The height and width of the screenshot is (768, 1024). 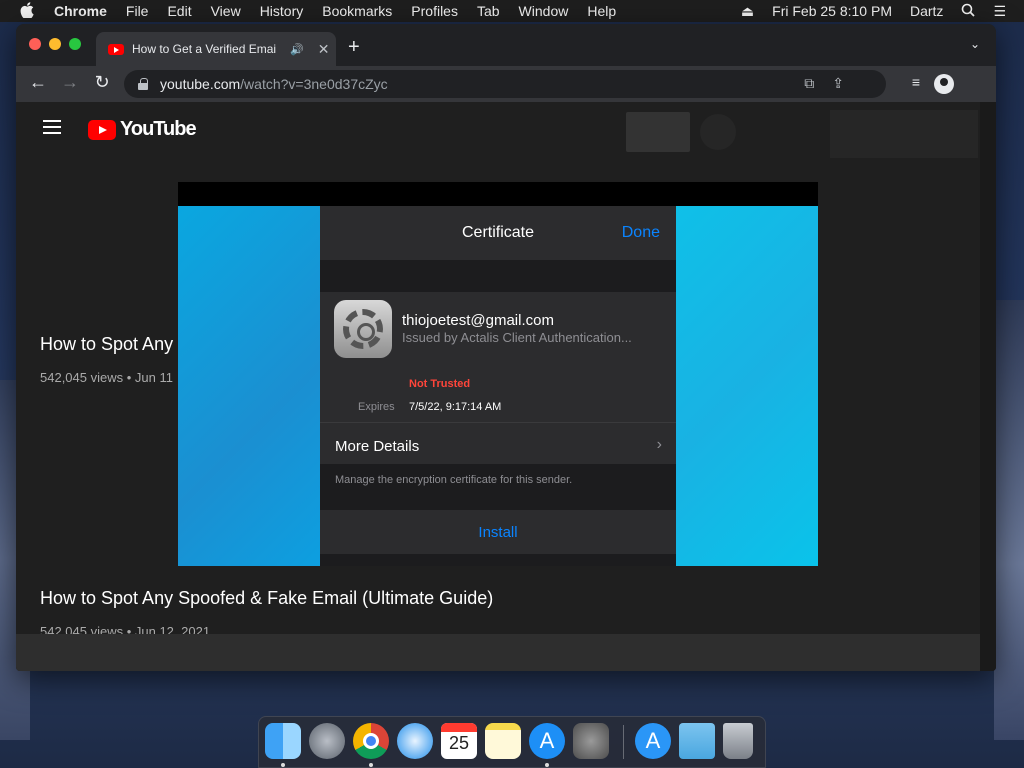 I want to click on hamburger-menu-icon, so click(x=52, y=127).